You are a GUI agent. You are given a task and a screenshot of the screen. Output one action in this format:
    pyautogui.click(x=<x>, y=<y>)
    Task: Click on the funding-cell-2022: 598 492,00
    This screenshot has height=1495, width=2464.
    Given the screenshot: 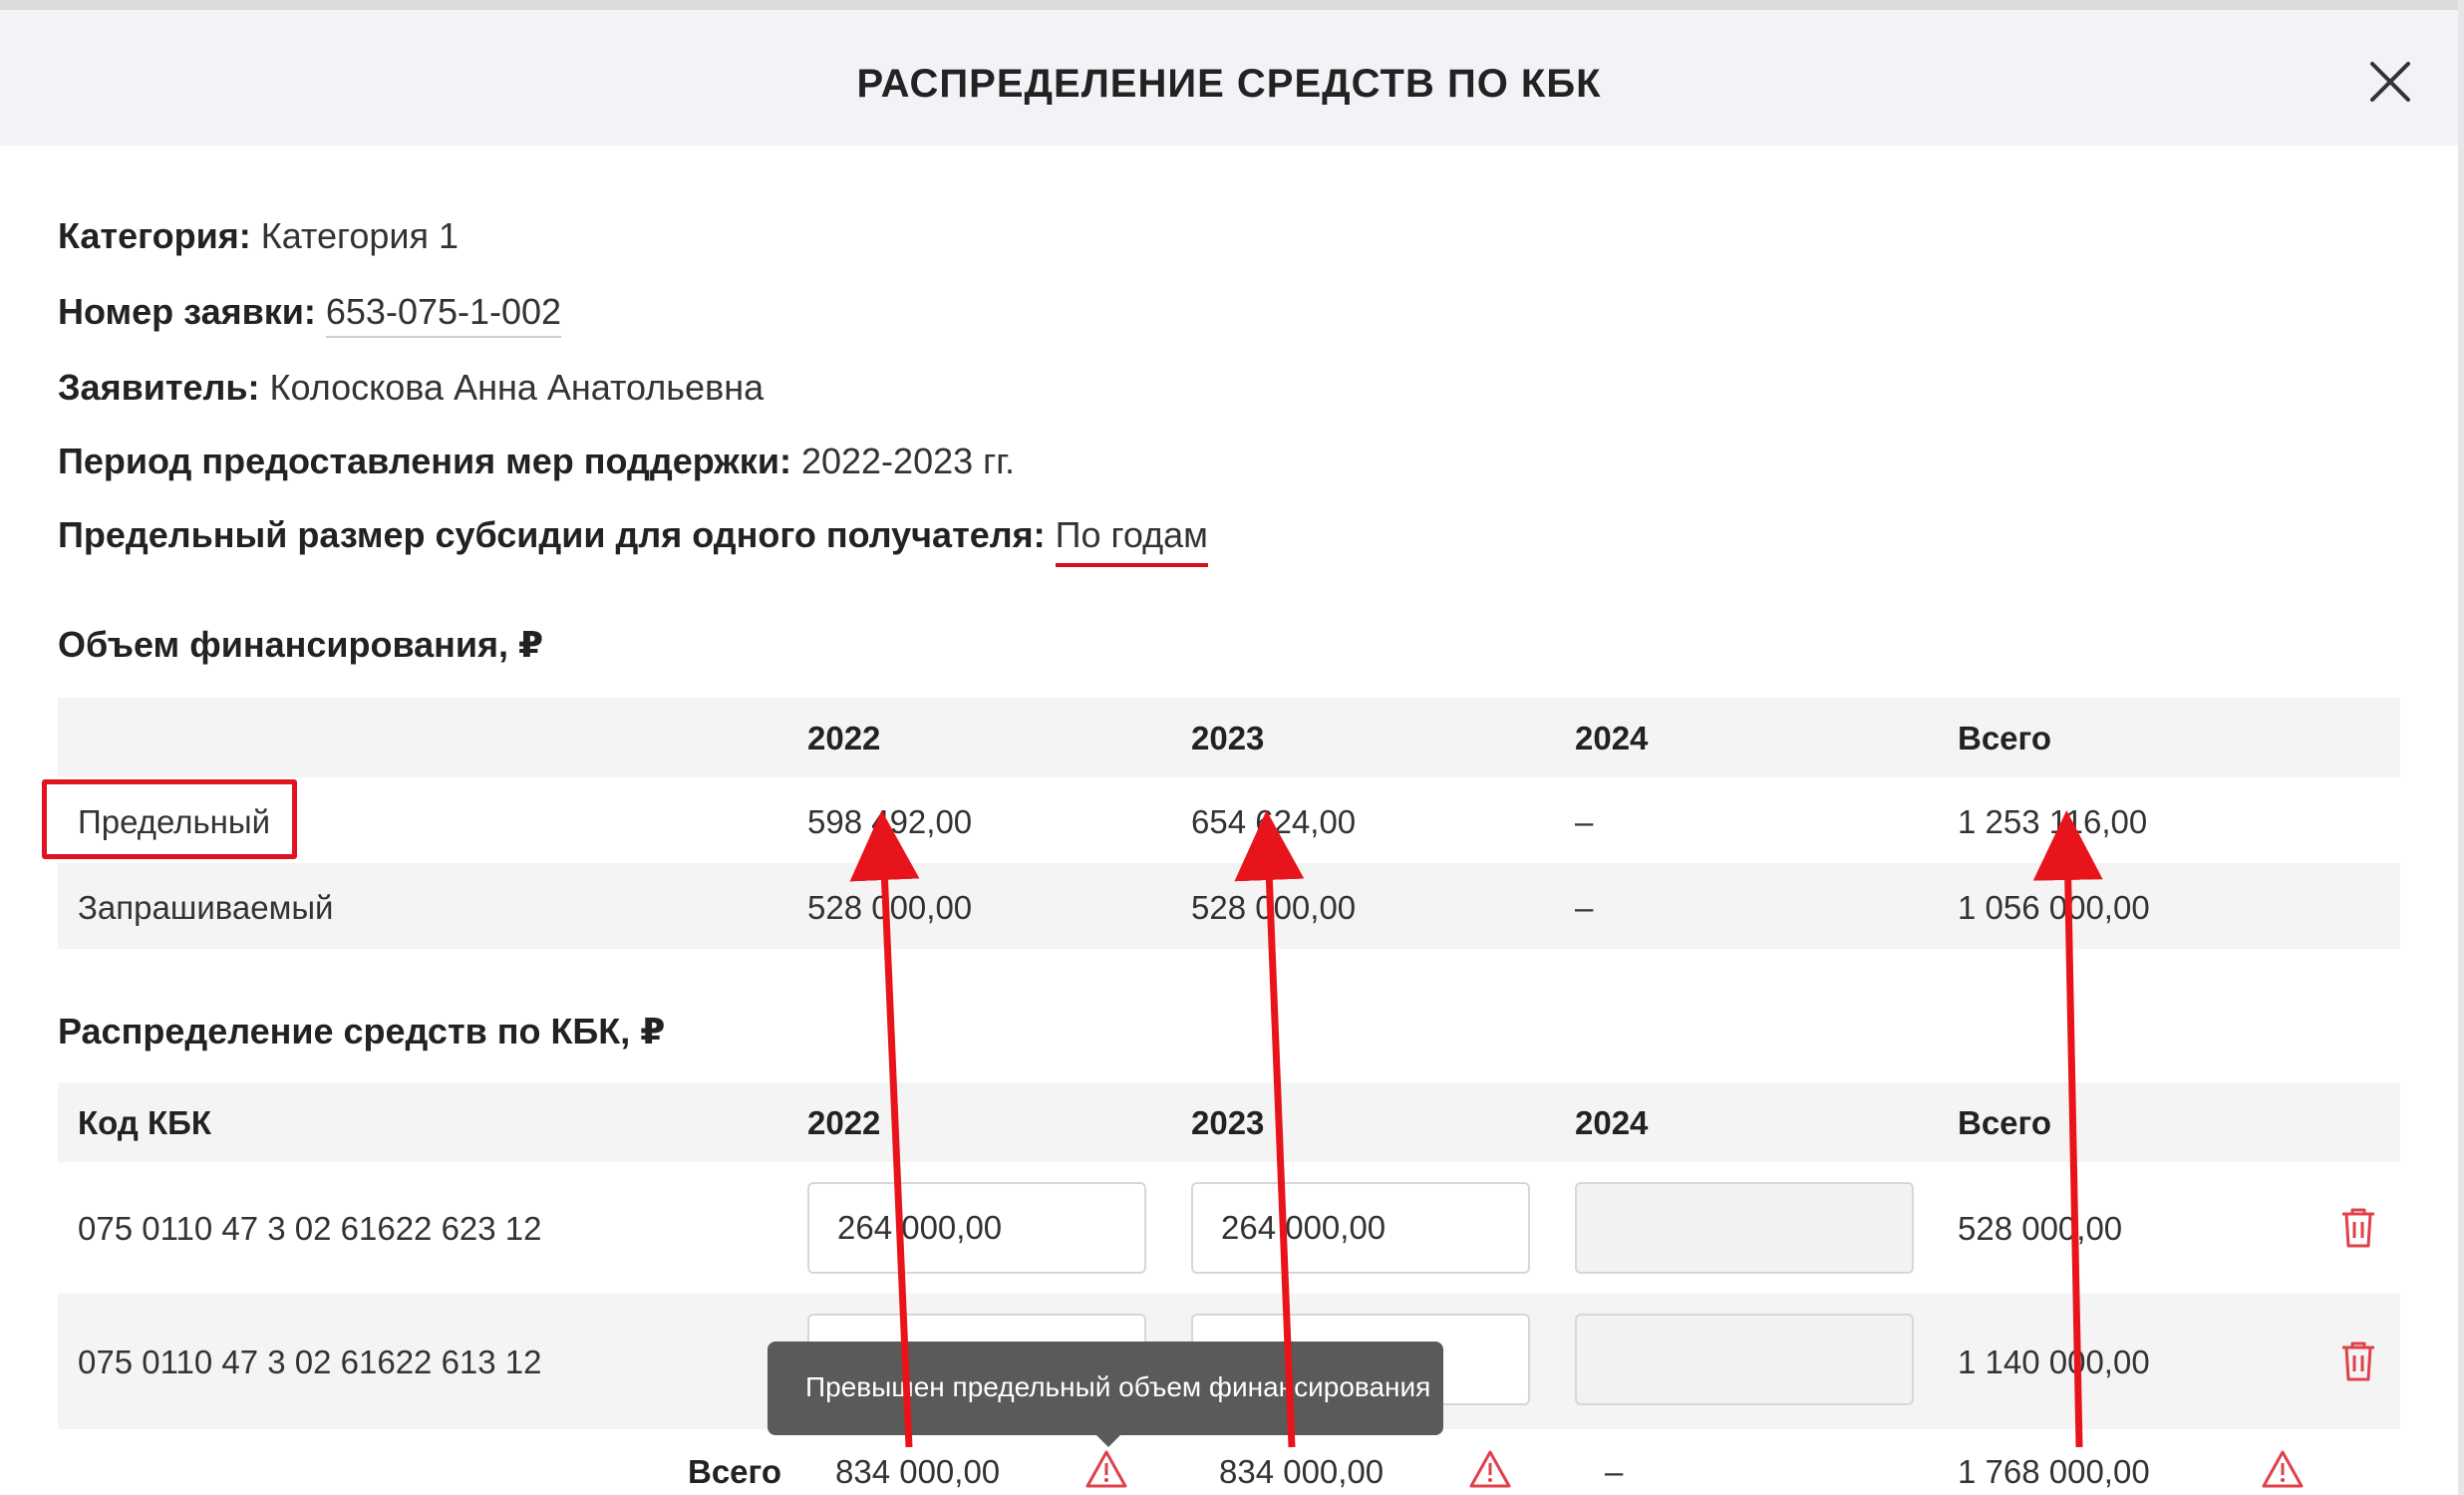 What is the action you would take?
    pyautogui.click(x=890, y=821)
    